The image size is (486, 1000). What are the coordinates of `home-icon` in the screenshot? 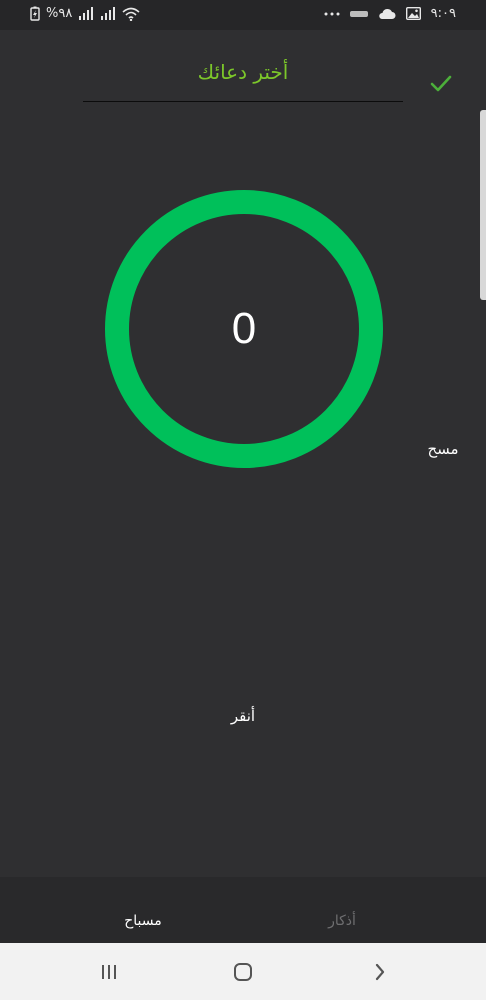 It's located at (243, 972).